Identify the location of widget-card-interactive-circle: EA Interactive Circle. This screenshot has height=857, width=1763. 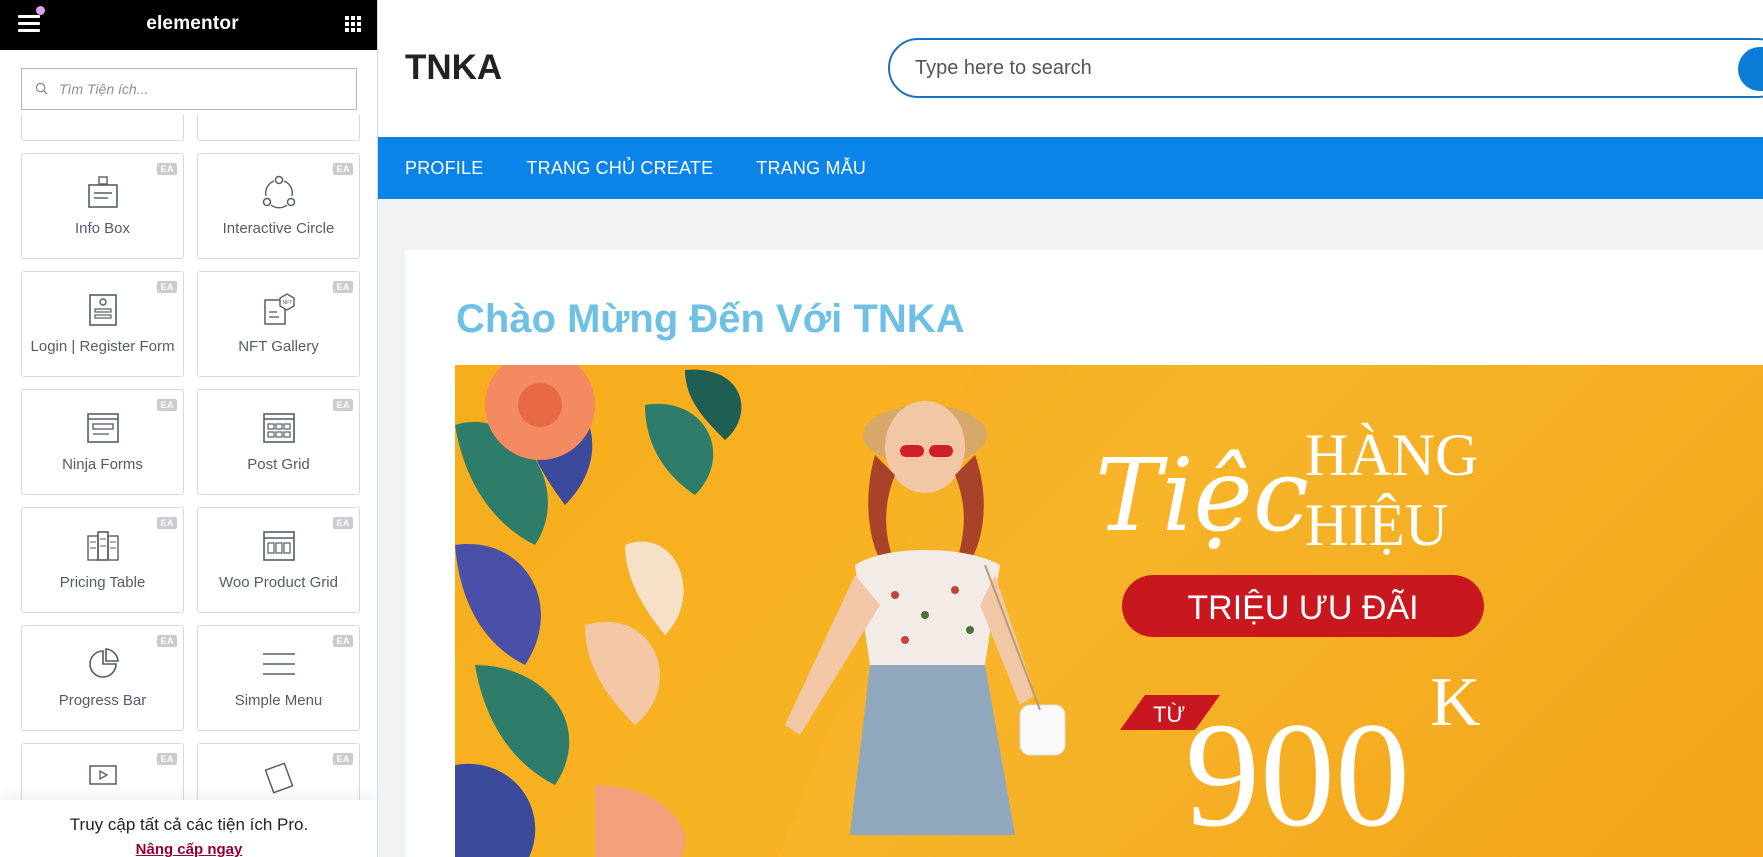
(278, 206).